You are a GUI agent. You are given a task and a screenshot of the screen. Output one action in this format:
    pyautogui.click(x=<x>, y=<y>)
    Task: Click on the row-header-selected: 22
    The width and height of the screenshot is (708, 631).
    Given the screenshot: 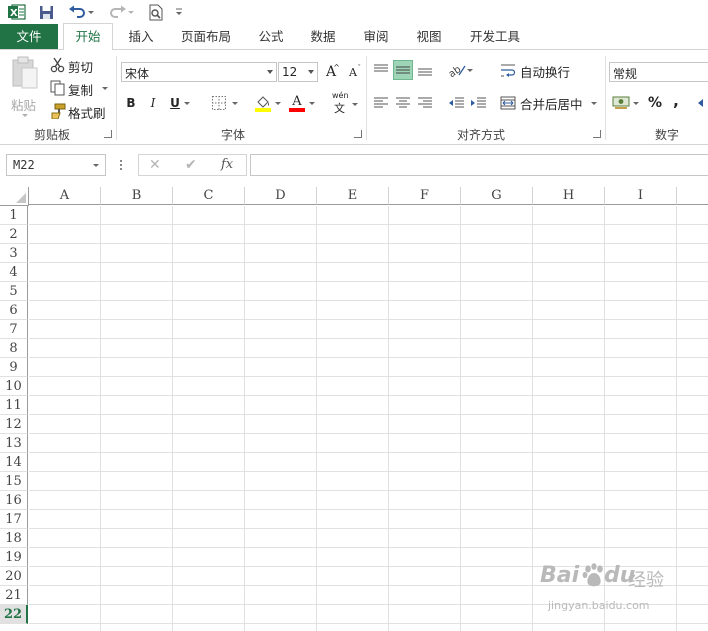 What is the action you would take?
    pyautogui.click(x=14, y=614)
    